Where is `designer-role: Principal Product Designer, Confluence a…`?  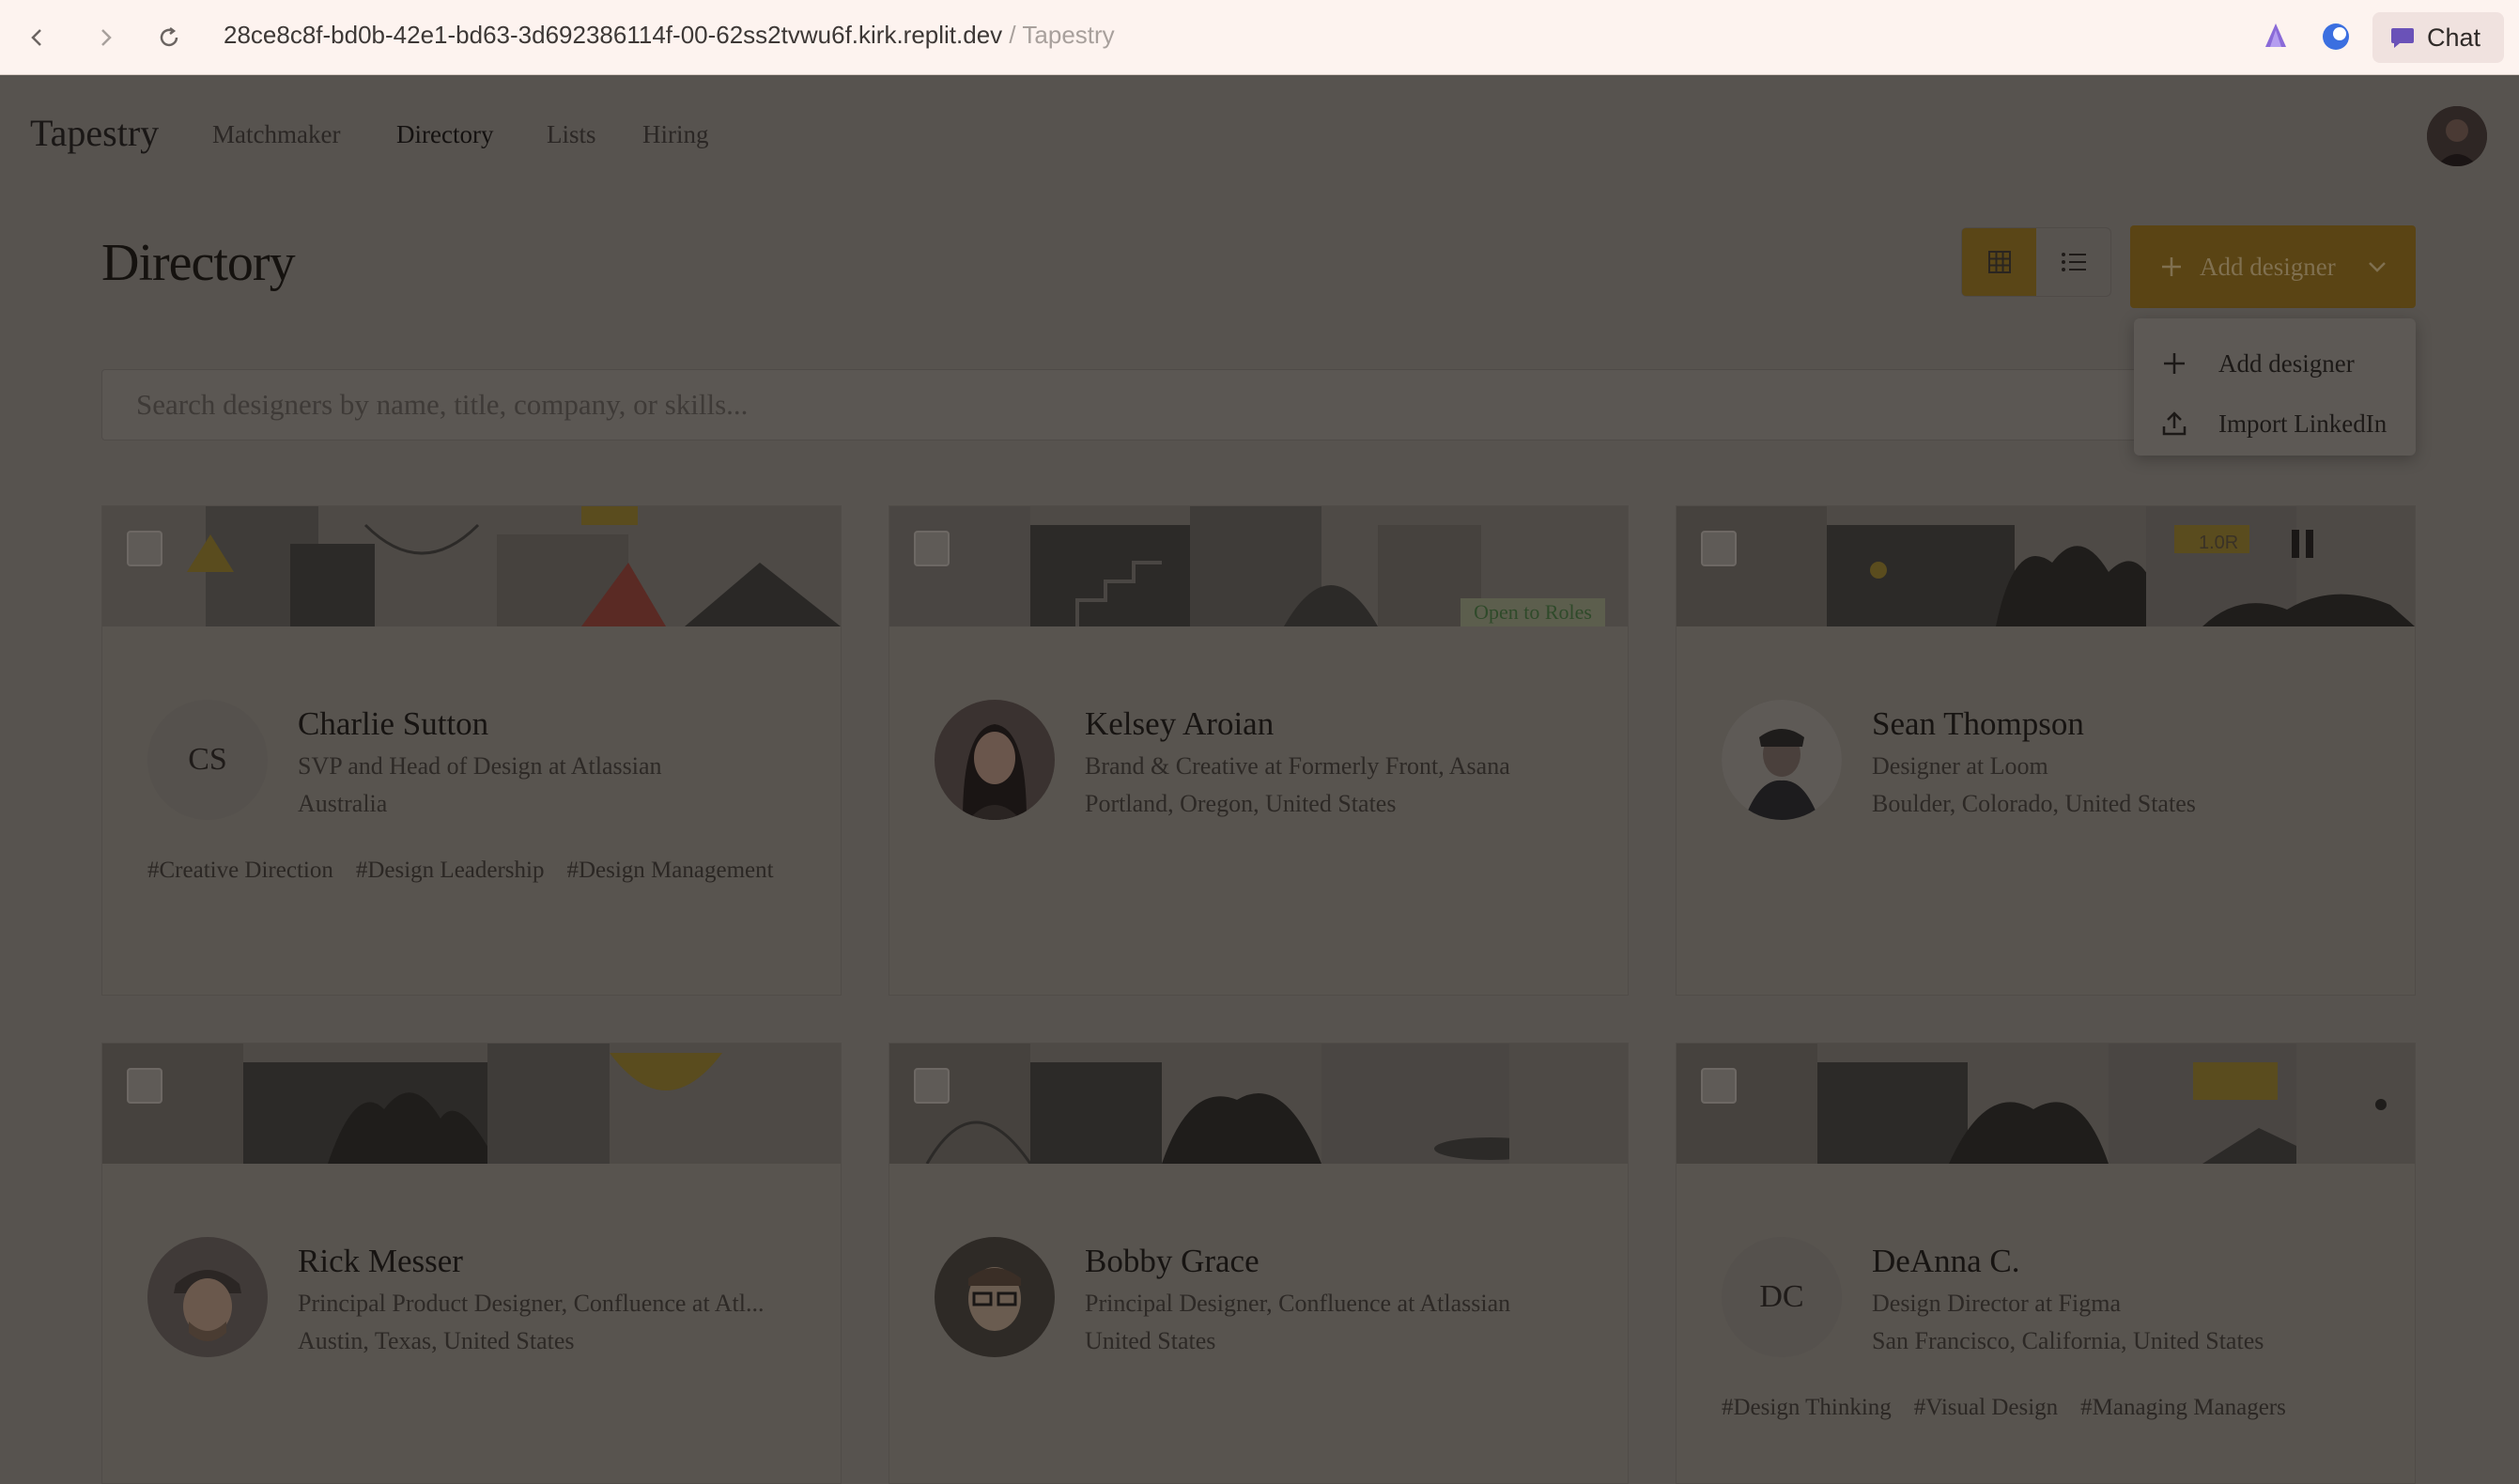 designer-role: Principal Product Designer, Confluence a… is located at coordinates (532, 1303).